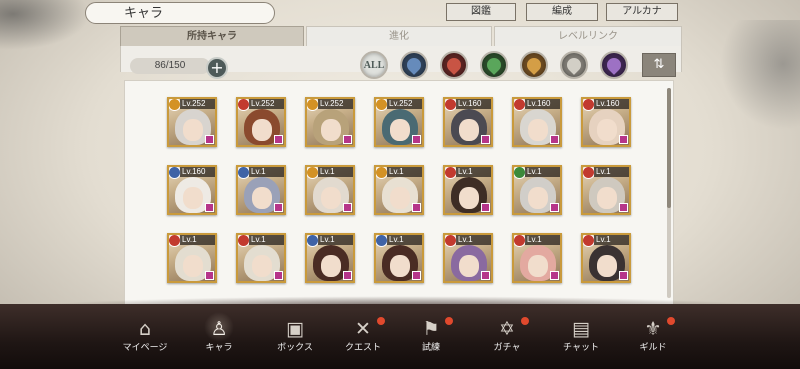 This screenshot has height=369, width=800. I want to click on sort-icon: ⇅, so click(659, 64).